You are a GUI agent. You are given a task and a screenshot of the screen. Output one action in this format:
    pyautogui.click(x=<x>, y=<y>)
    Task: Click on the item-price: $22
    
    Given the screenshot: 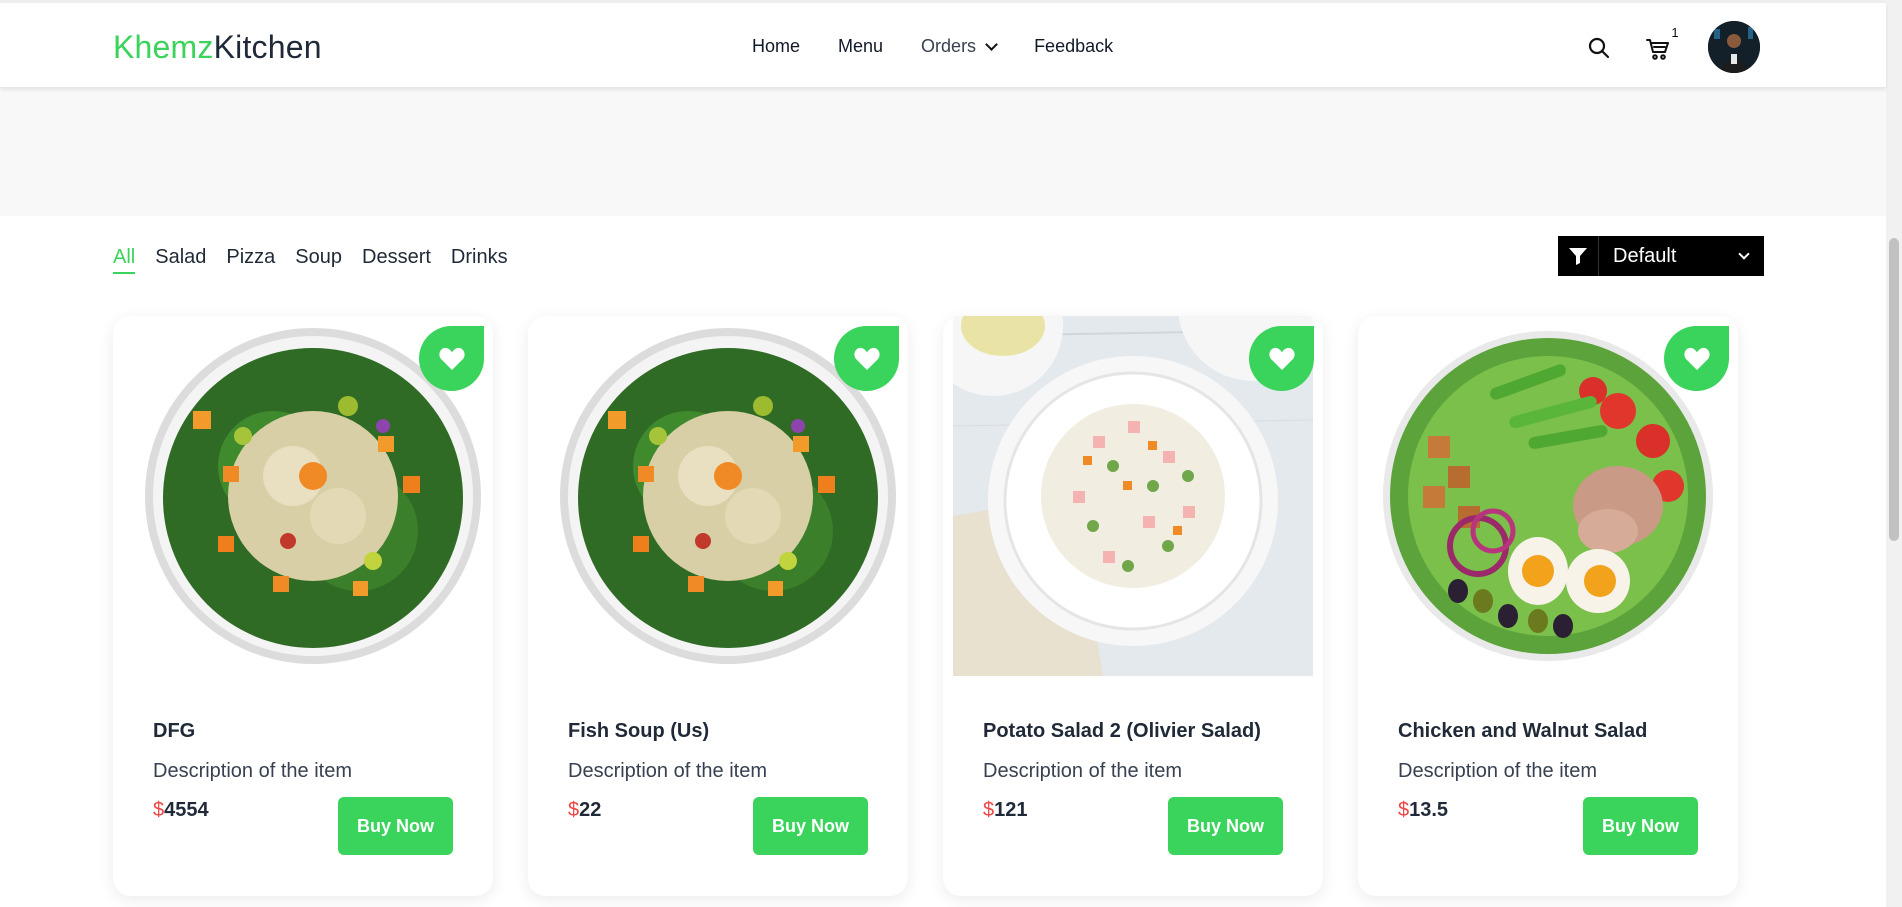 What is the action you would take?
    pyautogui.click(x=584, y=810)
    